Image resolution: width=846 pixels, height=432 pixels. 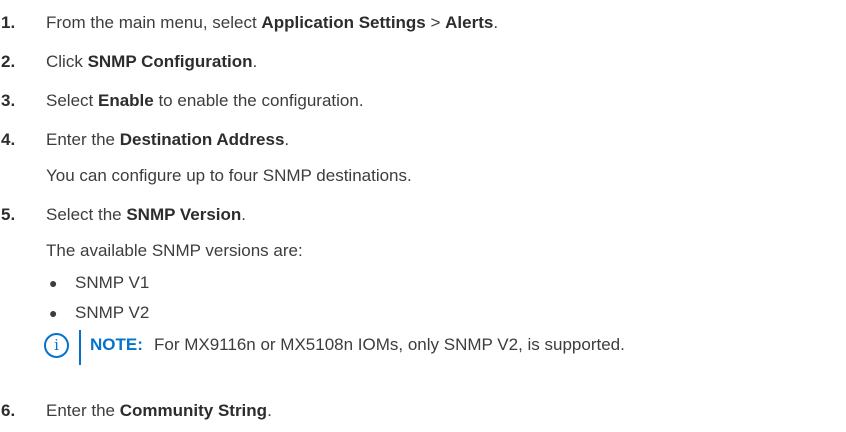 What do you see at coordinates (125, 100) in the screenshot?
I see `enable-label: Enable` at bounding box center [125, 100].